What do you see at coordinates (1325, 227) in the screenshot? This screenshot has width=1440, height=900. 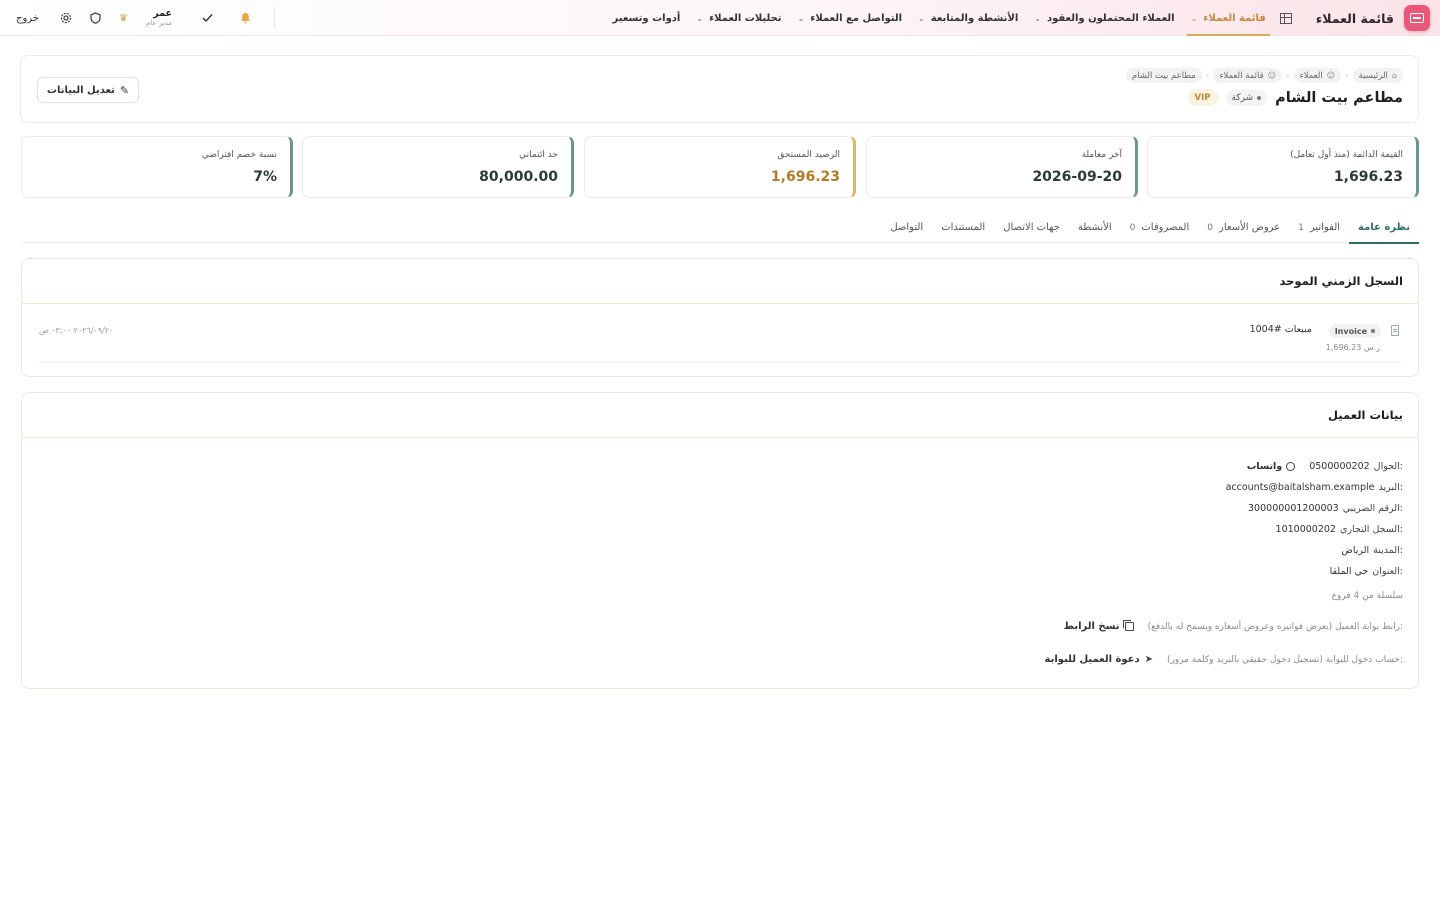 I see `tab-label: الفواتير` at bounding box center [1325, 227].